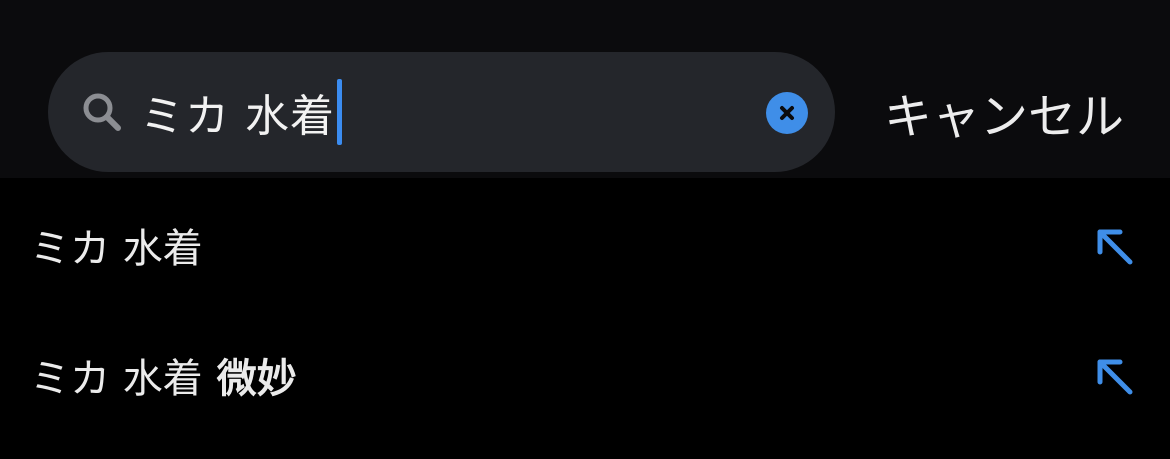  I want to click on suggestion-extra-text: 微妙, so click(256, 379).